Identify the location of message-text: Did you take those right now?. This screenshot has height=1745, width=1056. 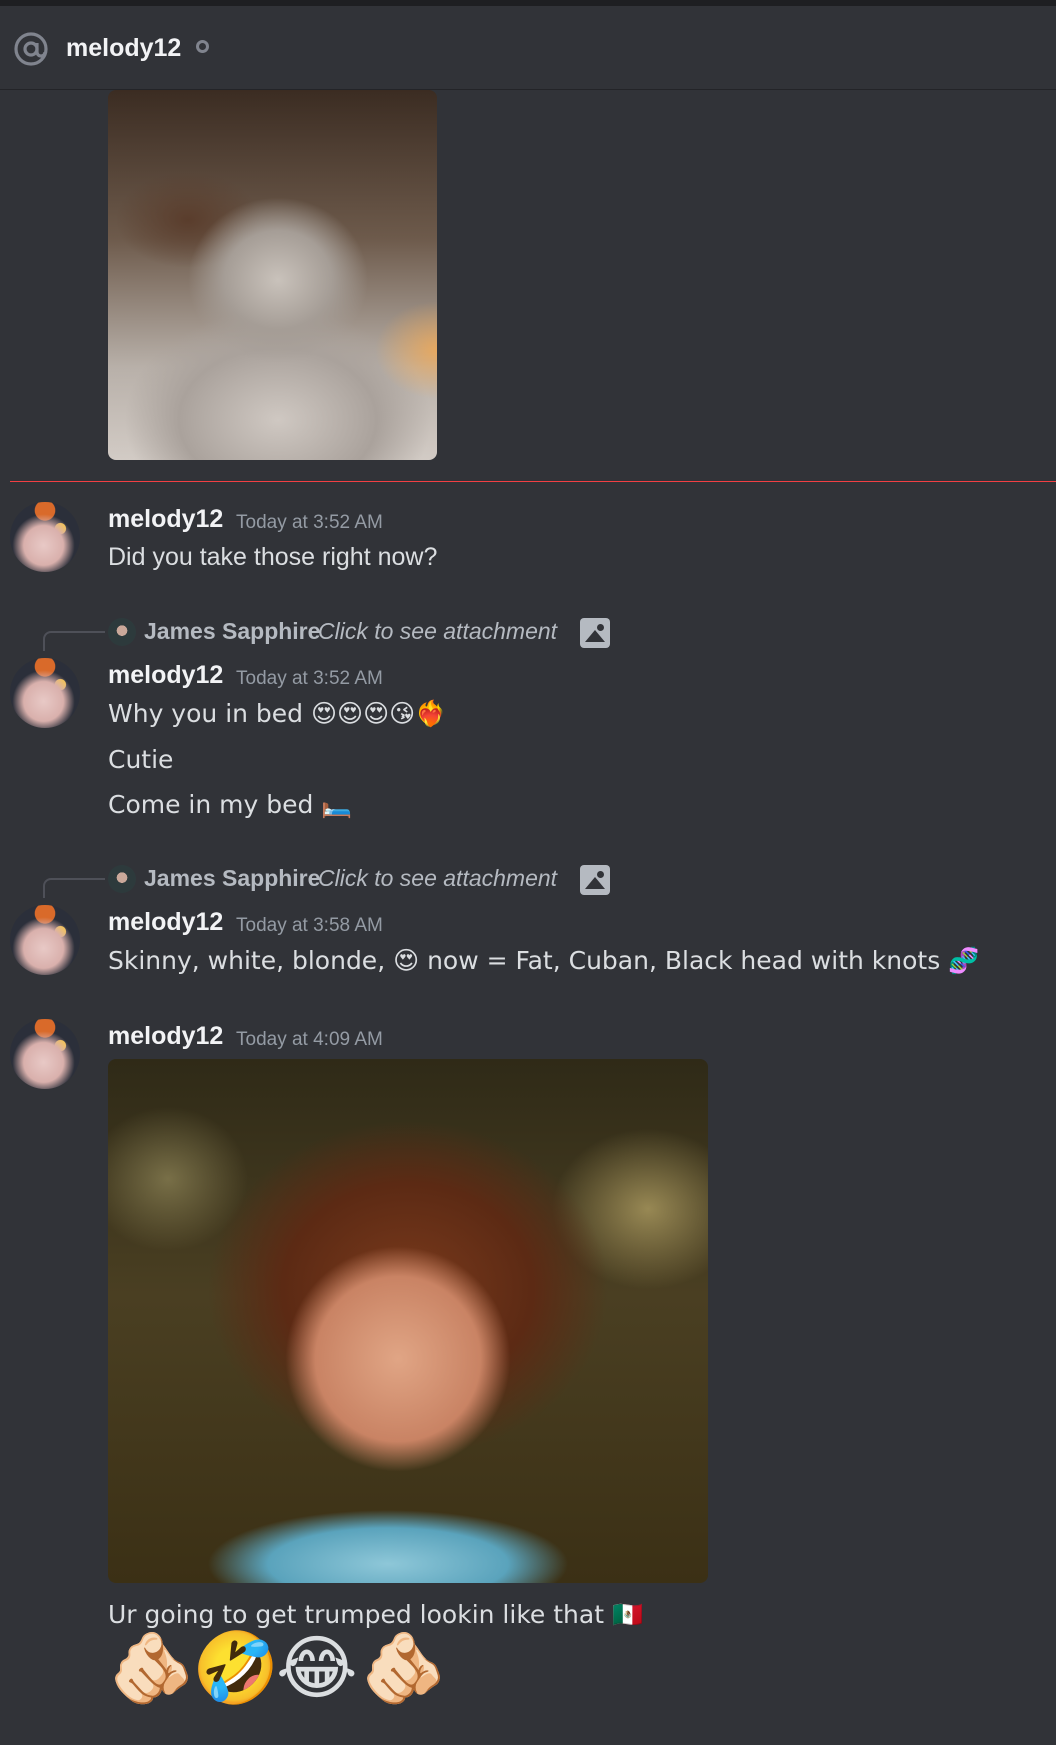
(273, 557).